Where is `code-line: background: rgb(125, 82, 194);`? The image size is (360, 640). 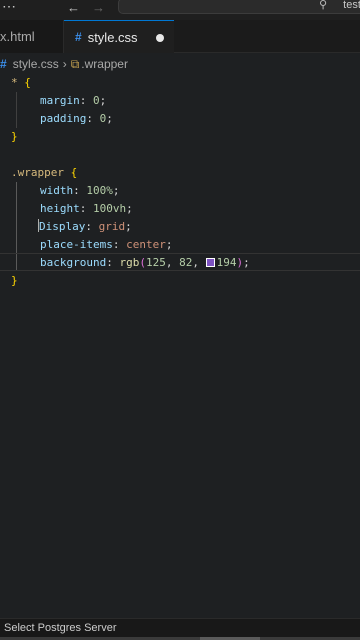 code-line: background: rgb(125, 82, 194); is located at coordinates (145, 262).